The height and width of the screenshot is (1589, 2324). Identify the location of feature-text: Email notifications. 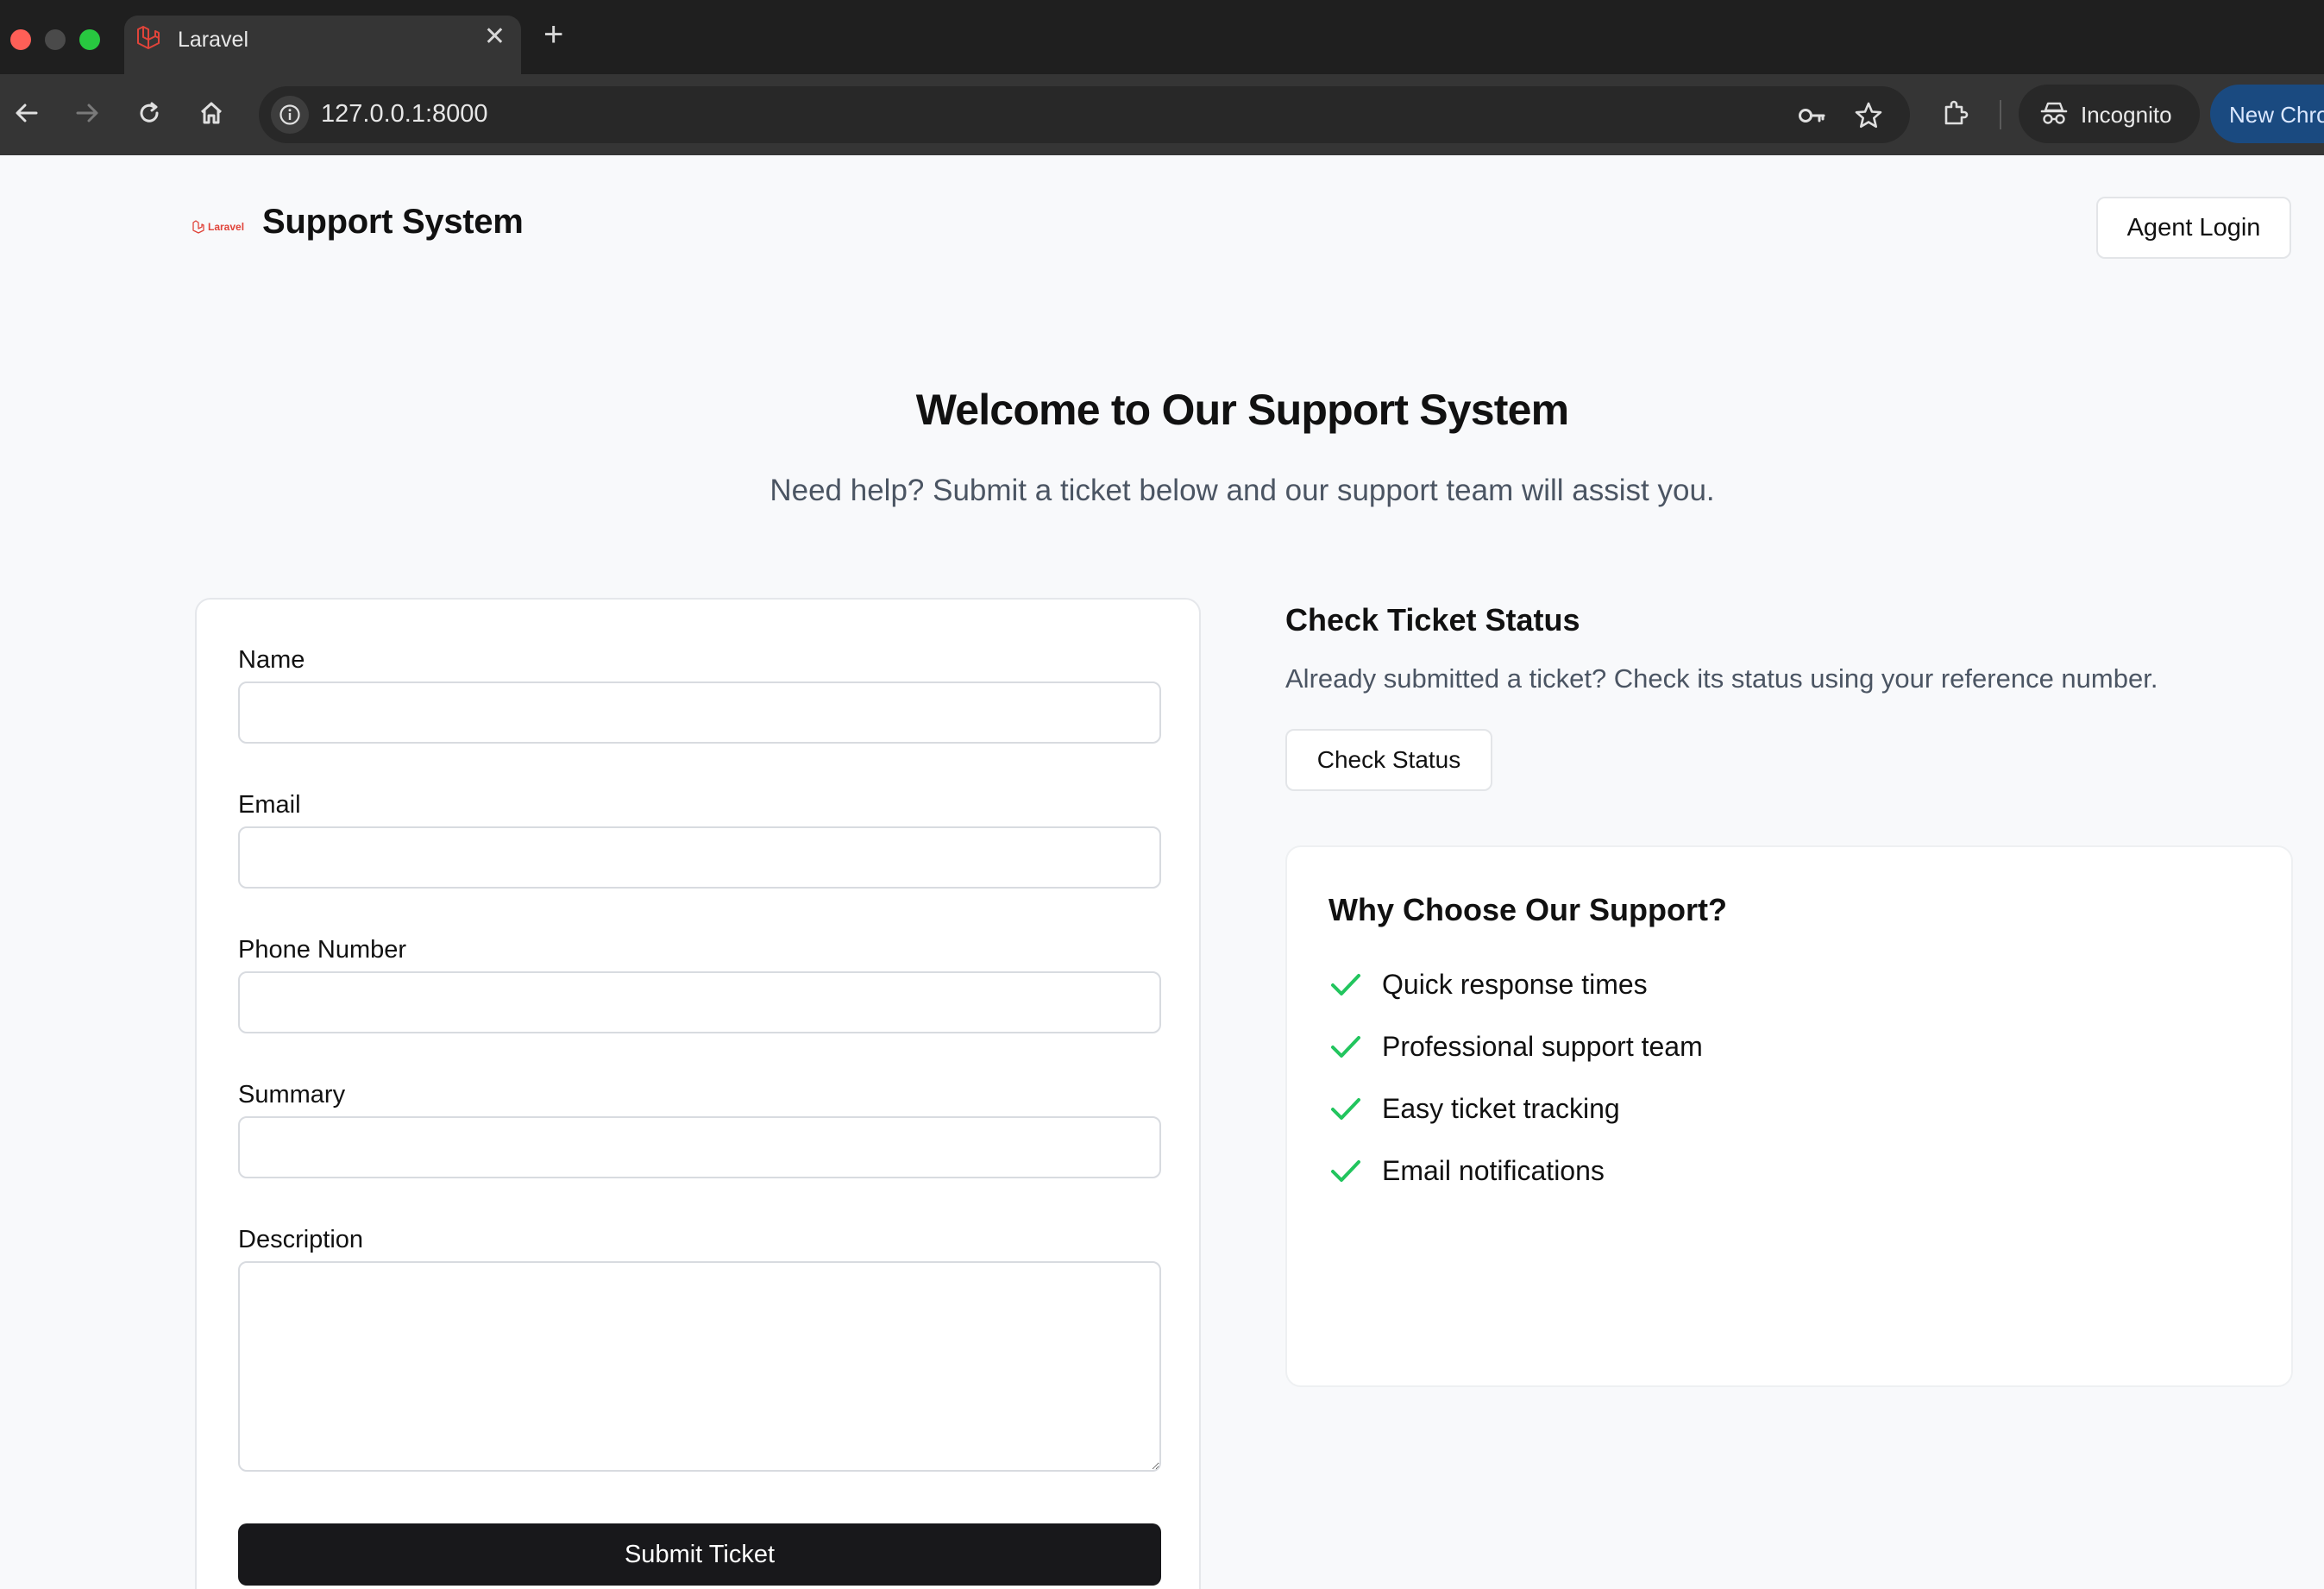
(1494, 1170).